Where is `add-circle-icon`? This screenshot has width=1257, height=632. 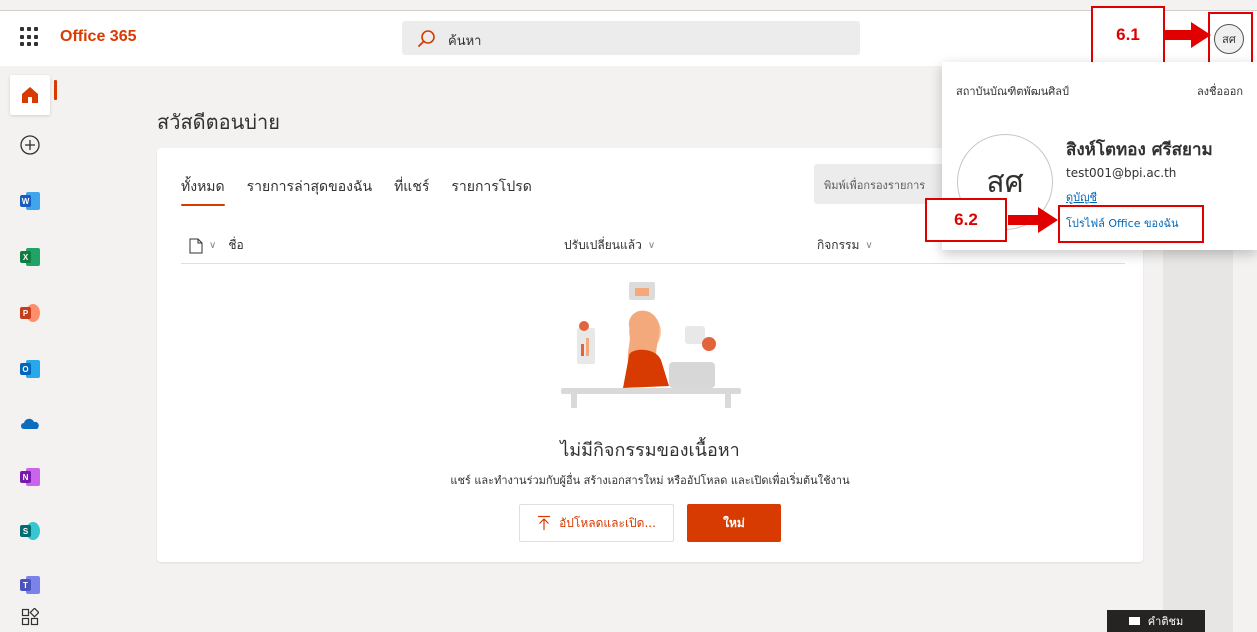
add-circle-icon is located at coordinates (30, 145).